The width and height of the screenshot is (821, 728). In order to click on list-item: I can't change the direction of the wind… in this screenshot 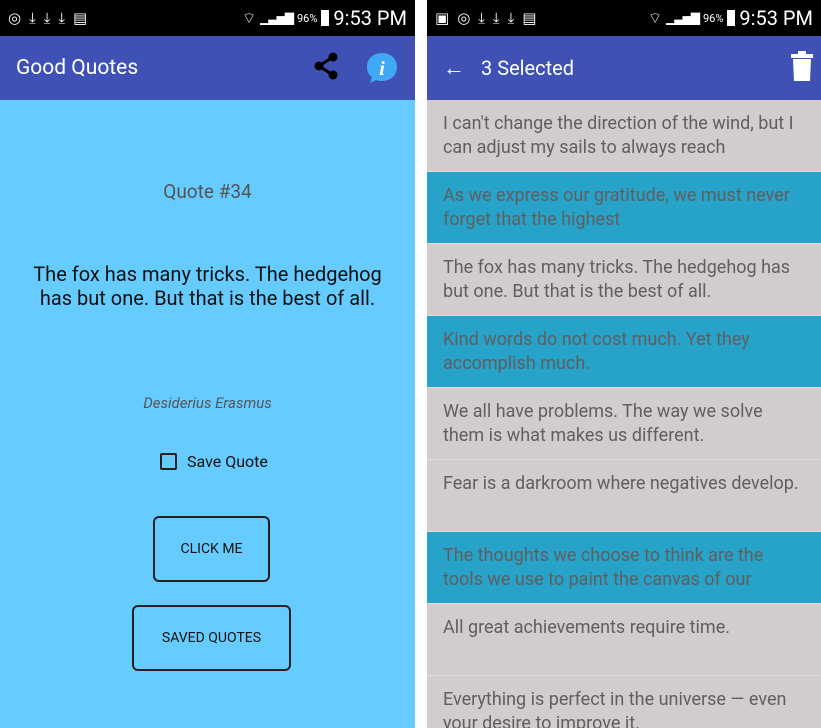, I will do `click(624, 136)`.